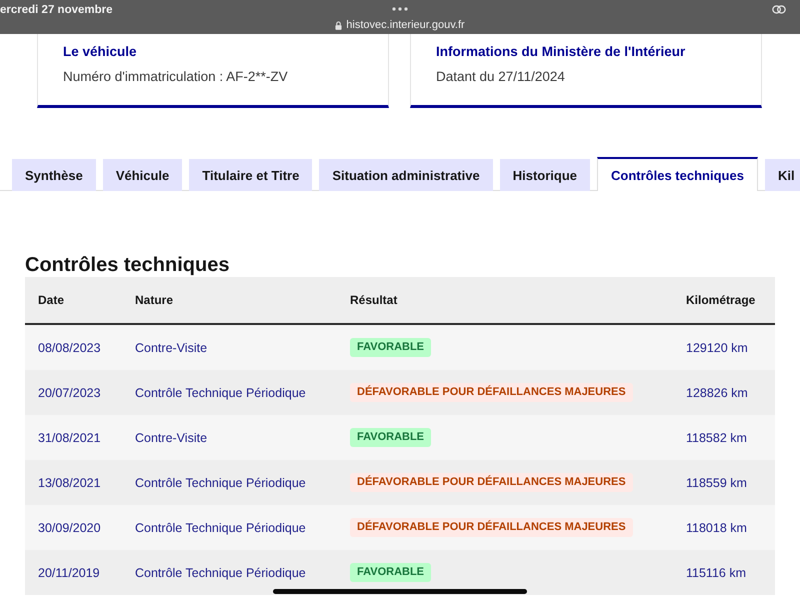  What do you see at coordinates (716, 438) in the screenshot?
I see `mileage-cell-text: 118582 km` at bounding box center [716, 438].